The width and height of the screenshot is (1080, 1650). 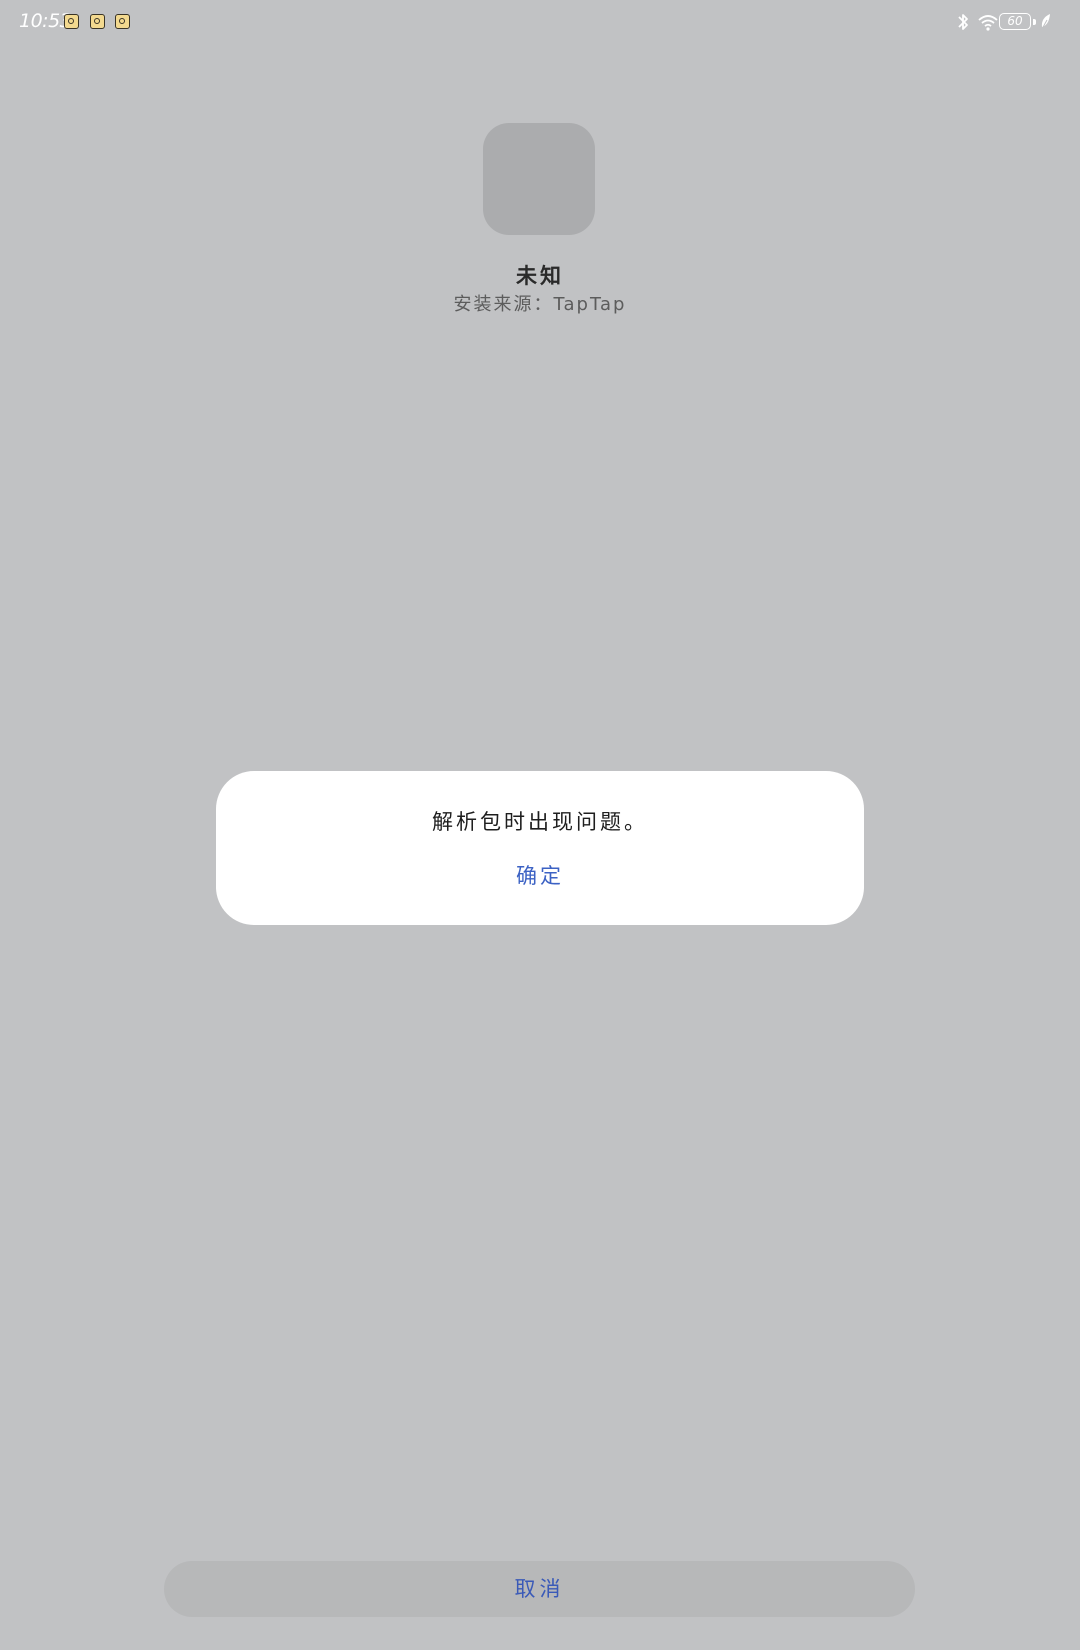 I want to click on battery-level: 60, so click(x=1015, y=21).